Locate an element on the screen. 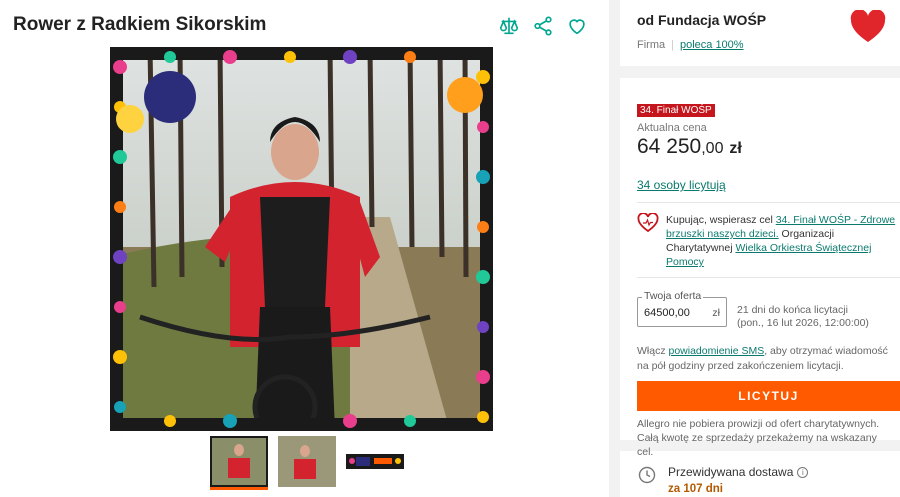  info-icon: i is located at coordinates (803, 472).